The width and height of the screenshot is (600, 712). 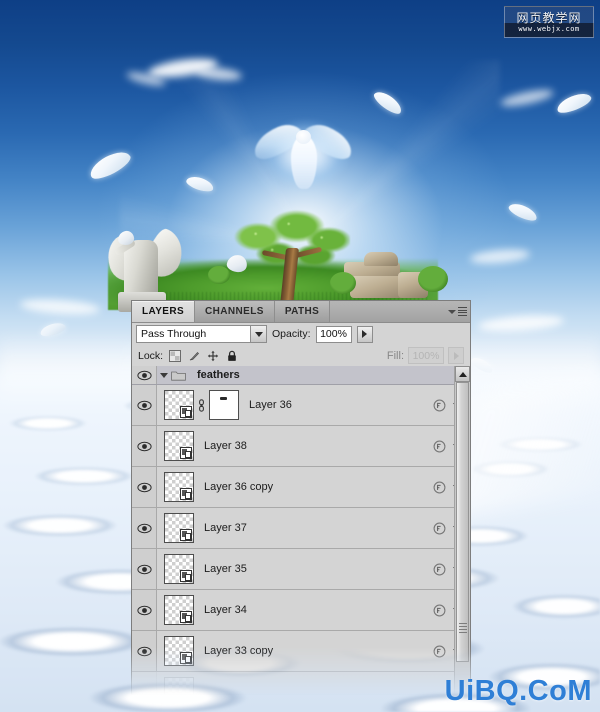 I want to click on stone-ruin, so click(x=381, y=259).